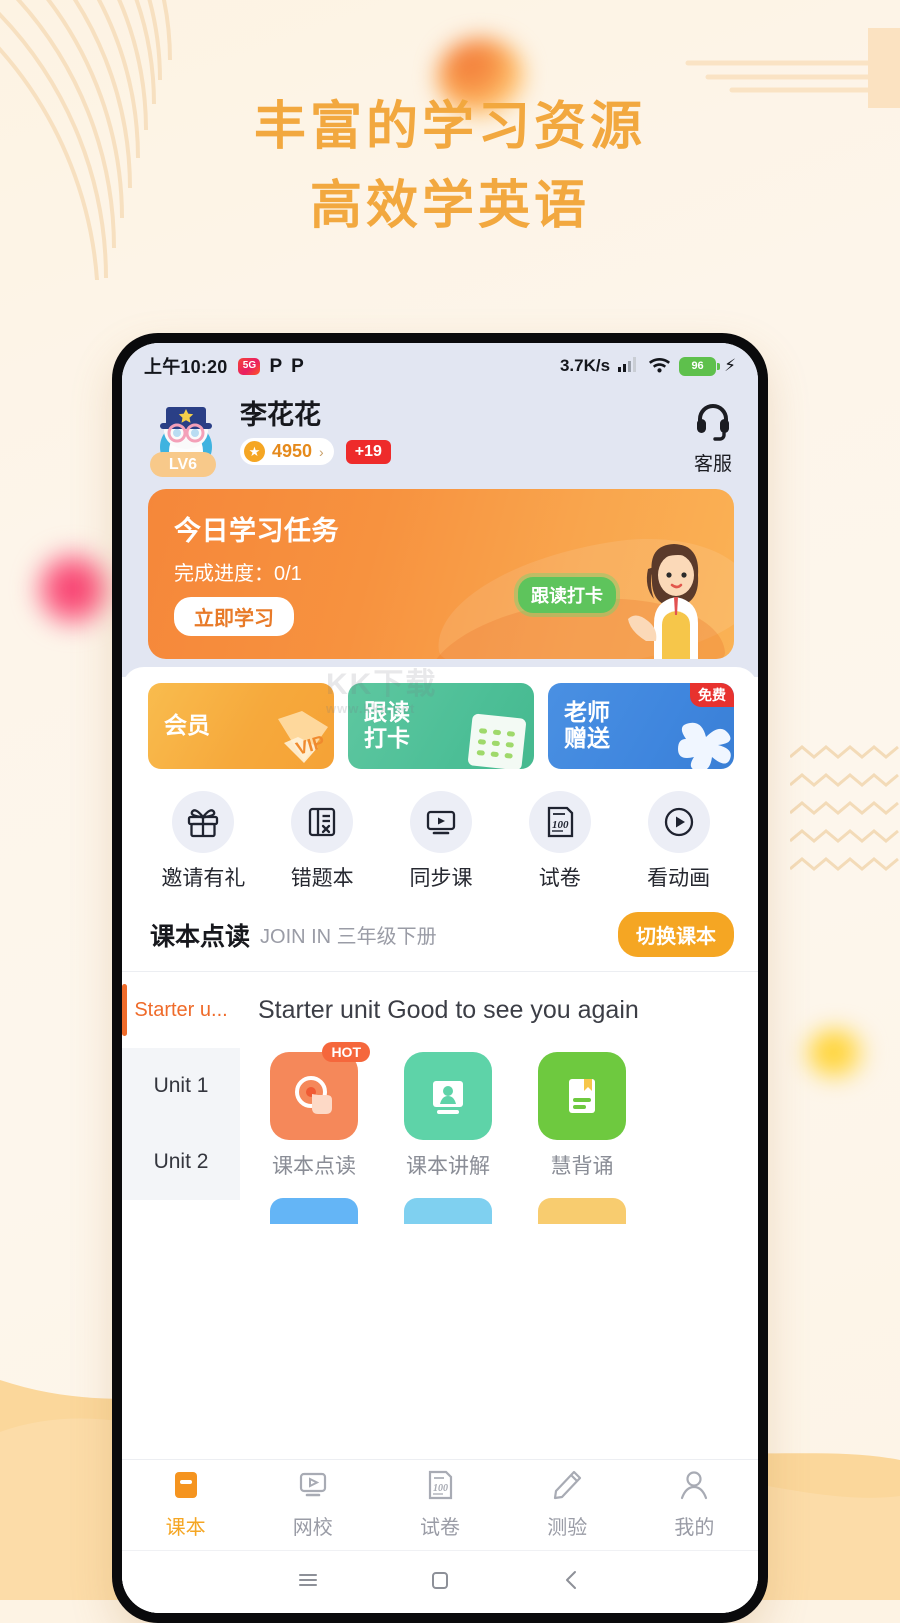 The width and height of the screenshot is (900, 1623). I want to click on unit-item-unit2: Unit 2, so click(181, 1162).